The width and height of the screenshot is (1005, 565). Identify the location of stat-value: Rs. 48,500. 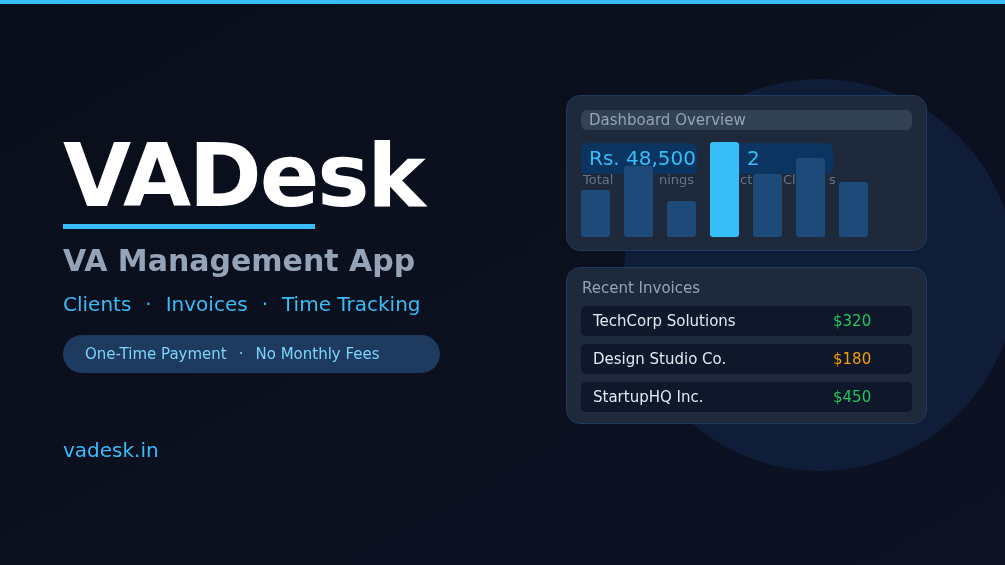
(639, 158).